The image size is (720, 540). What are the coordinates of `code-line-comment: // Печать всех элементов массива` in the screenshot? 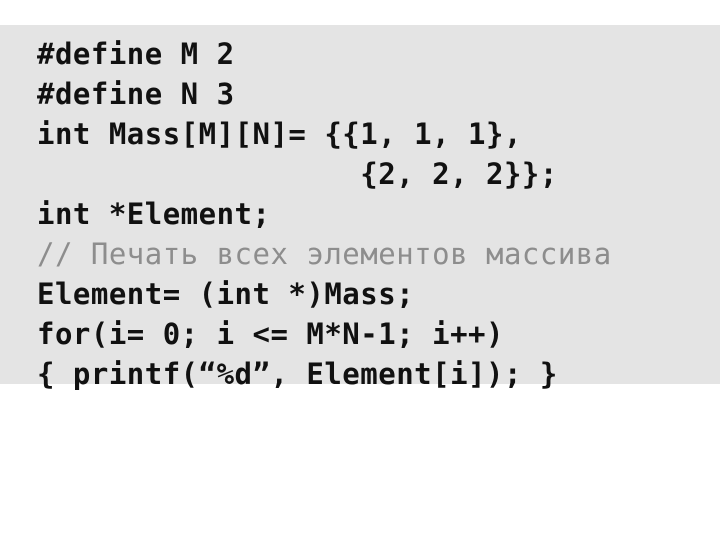 It's located at (324, 254).